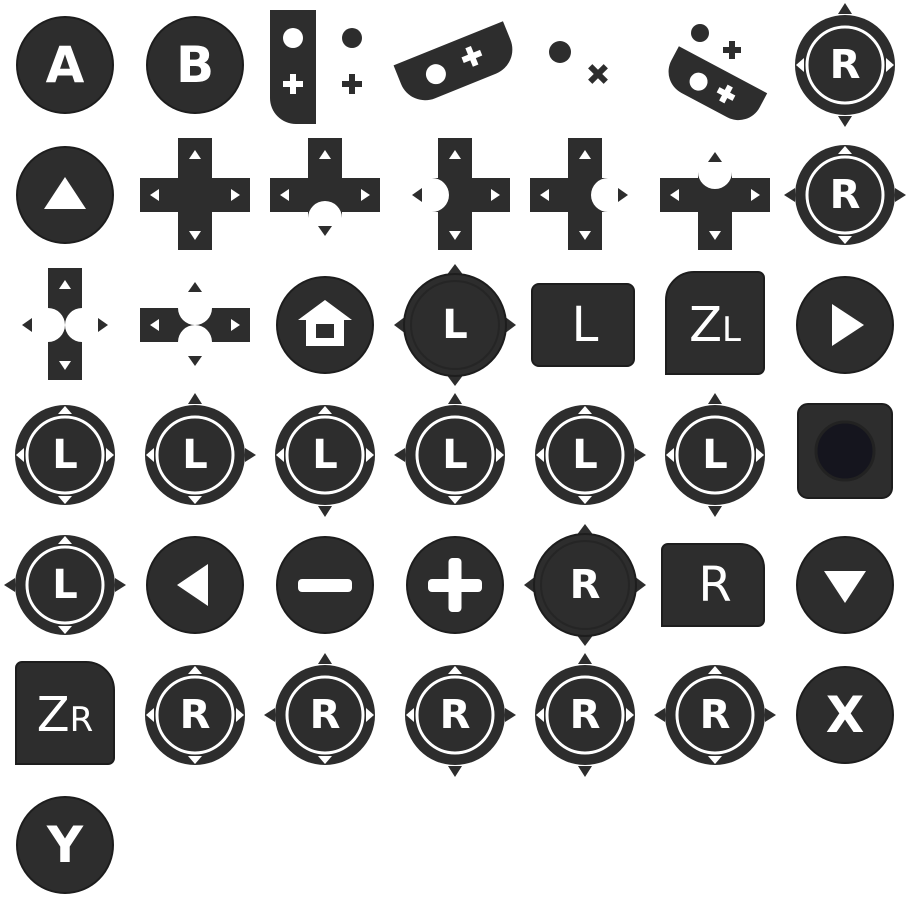 This screenshot has height=910, width=910. What do you see at coordinates (325, 585) in the screenshot?
I see `button-minus-icon` at bounding box center [325, 585].